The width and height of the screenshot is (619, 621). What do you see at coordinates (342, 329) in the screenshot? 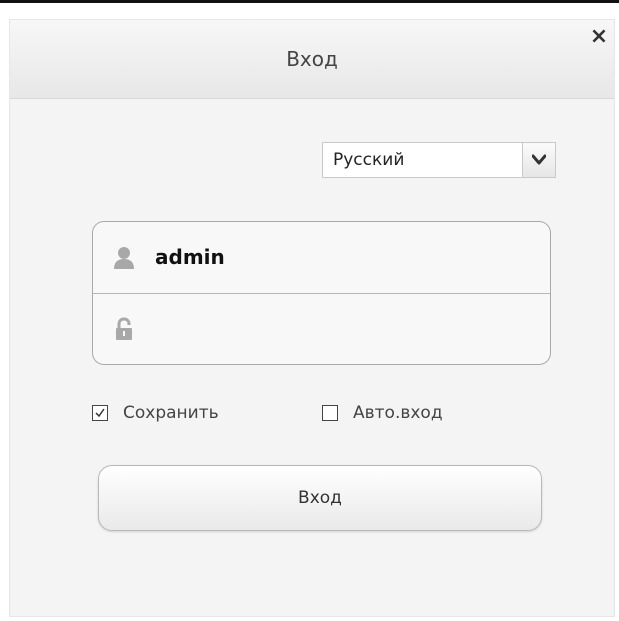
I see `password-field` at bounding box center [342, 329].